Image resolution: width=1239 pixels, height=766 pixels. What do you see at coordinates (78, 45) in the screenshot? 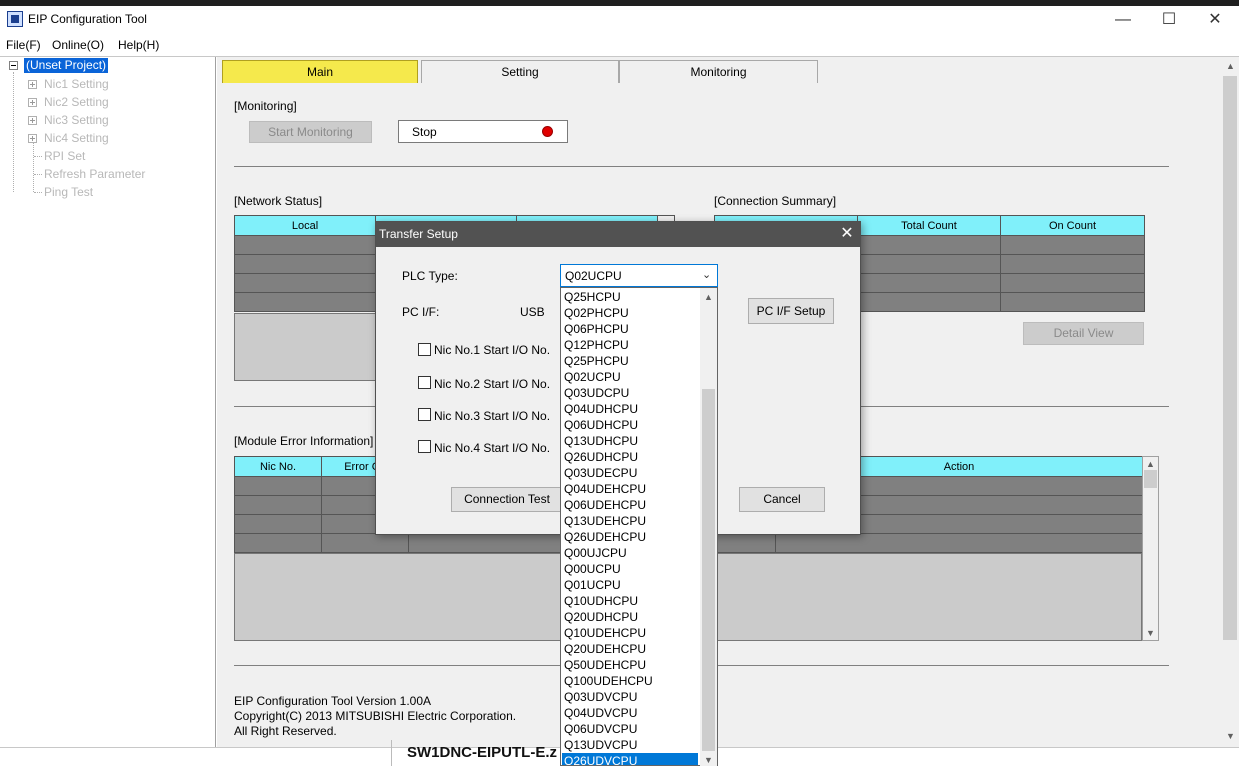
I see `menu-online: Online(O)` at bounding box center [78, 45].